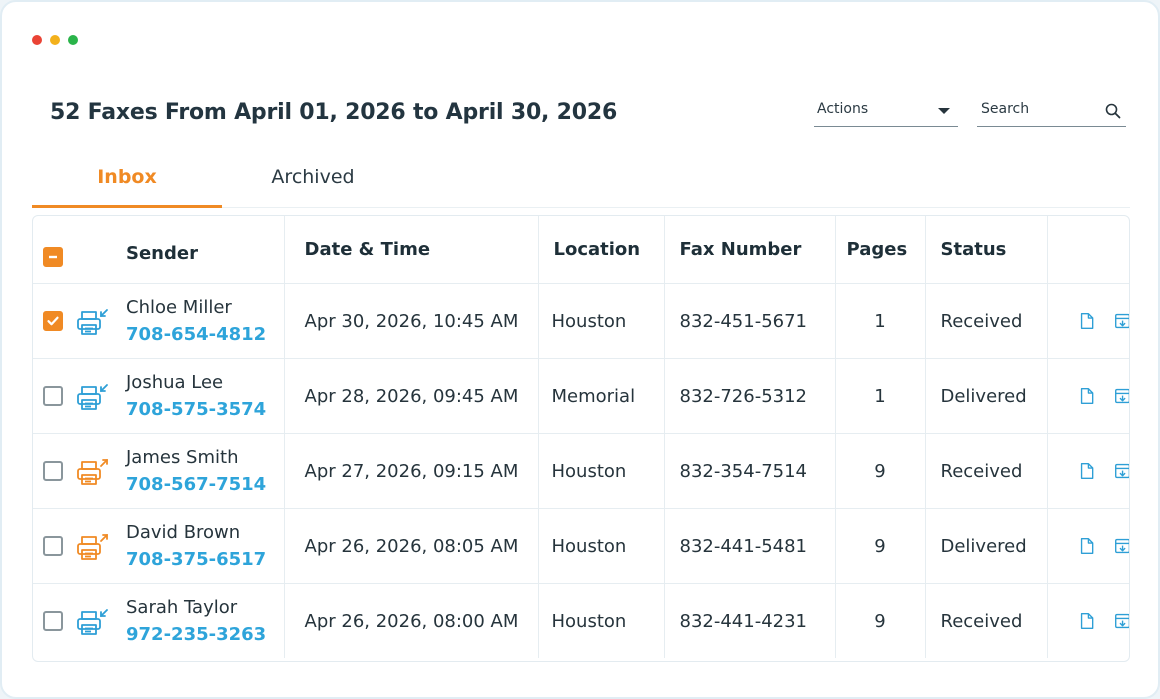 The width and height of the screenshot is (1160, 699). I want to click on sender-phone-link: 972-235-3263, so click(196, 634).